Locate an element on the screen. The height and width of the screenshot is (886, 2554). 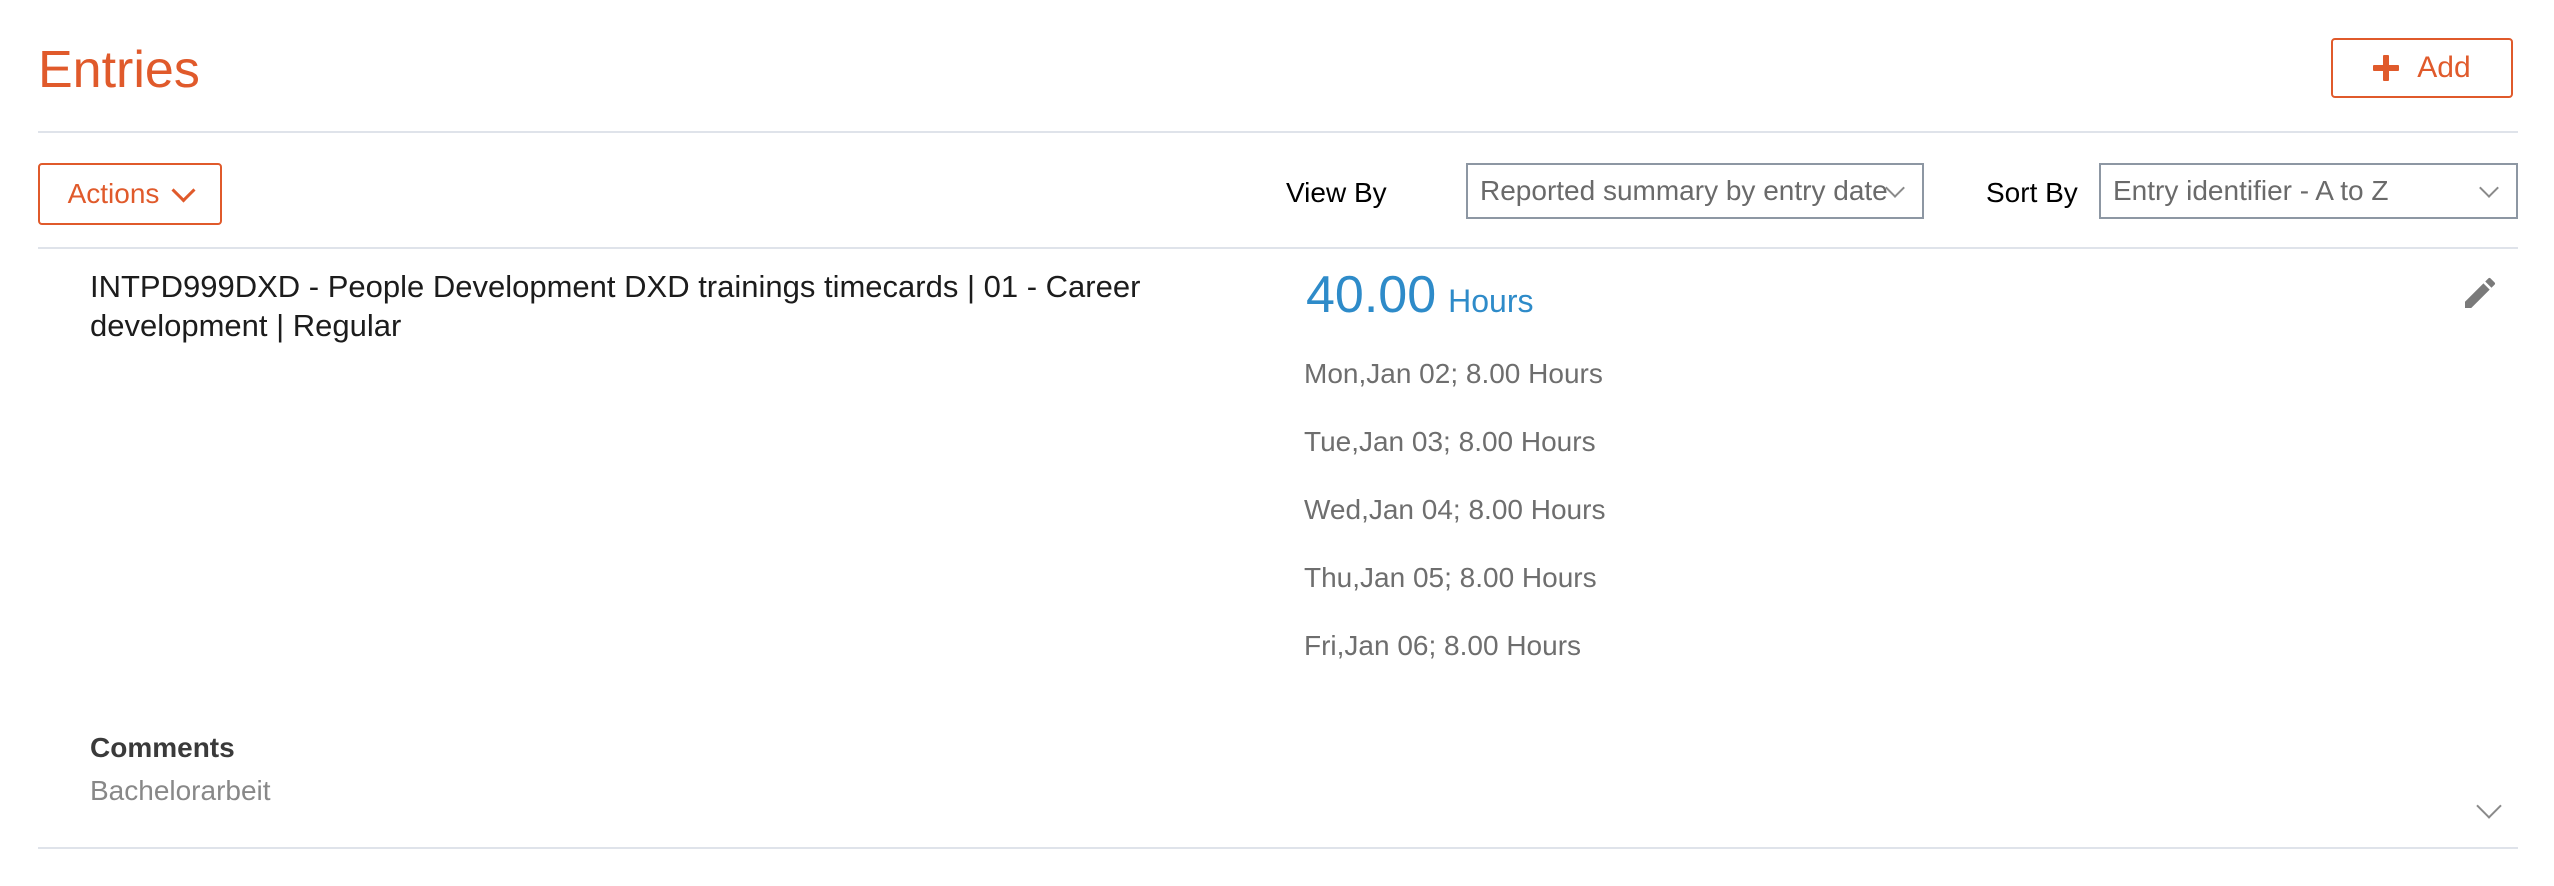
daily-hours-item: Tue,Jan 03; 8.00 Hours is located at coordinates (1450, 441).